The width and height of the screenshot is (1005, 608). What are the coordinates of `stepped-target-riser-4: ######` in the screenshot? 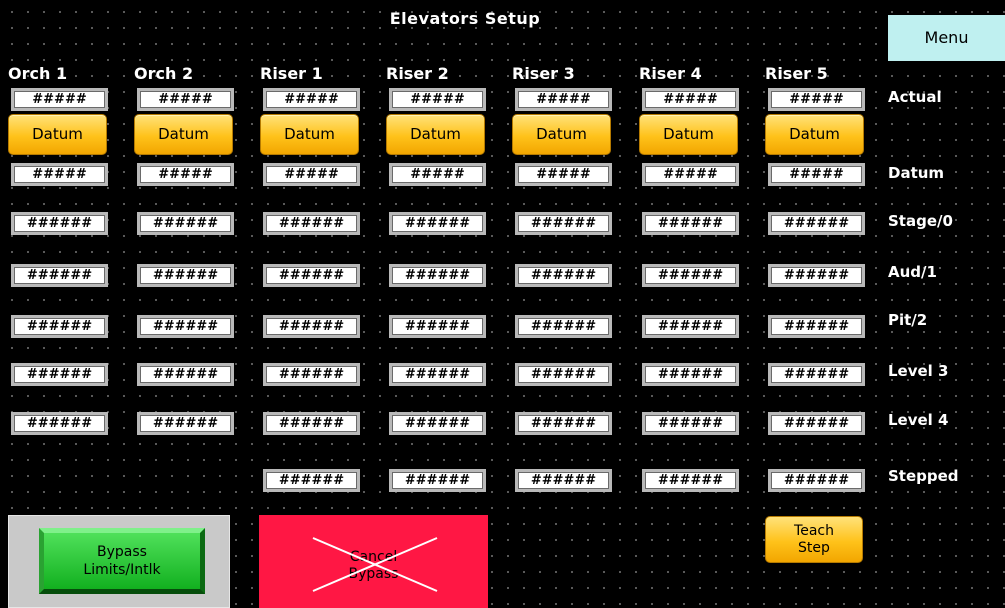 It's located at (690, 480).